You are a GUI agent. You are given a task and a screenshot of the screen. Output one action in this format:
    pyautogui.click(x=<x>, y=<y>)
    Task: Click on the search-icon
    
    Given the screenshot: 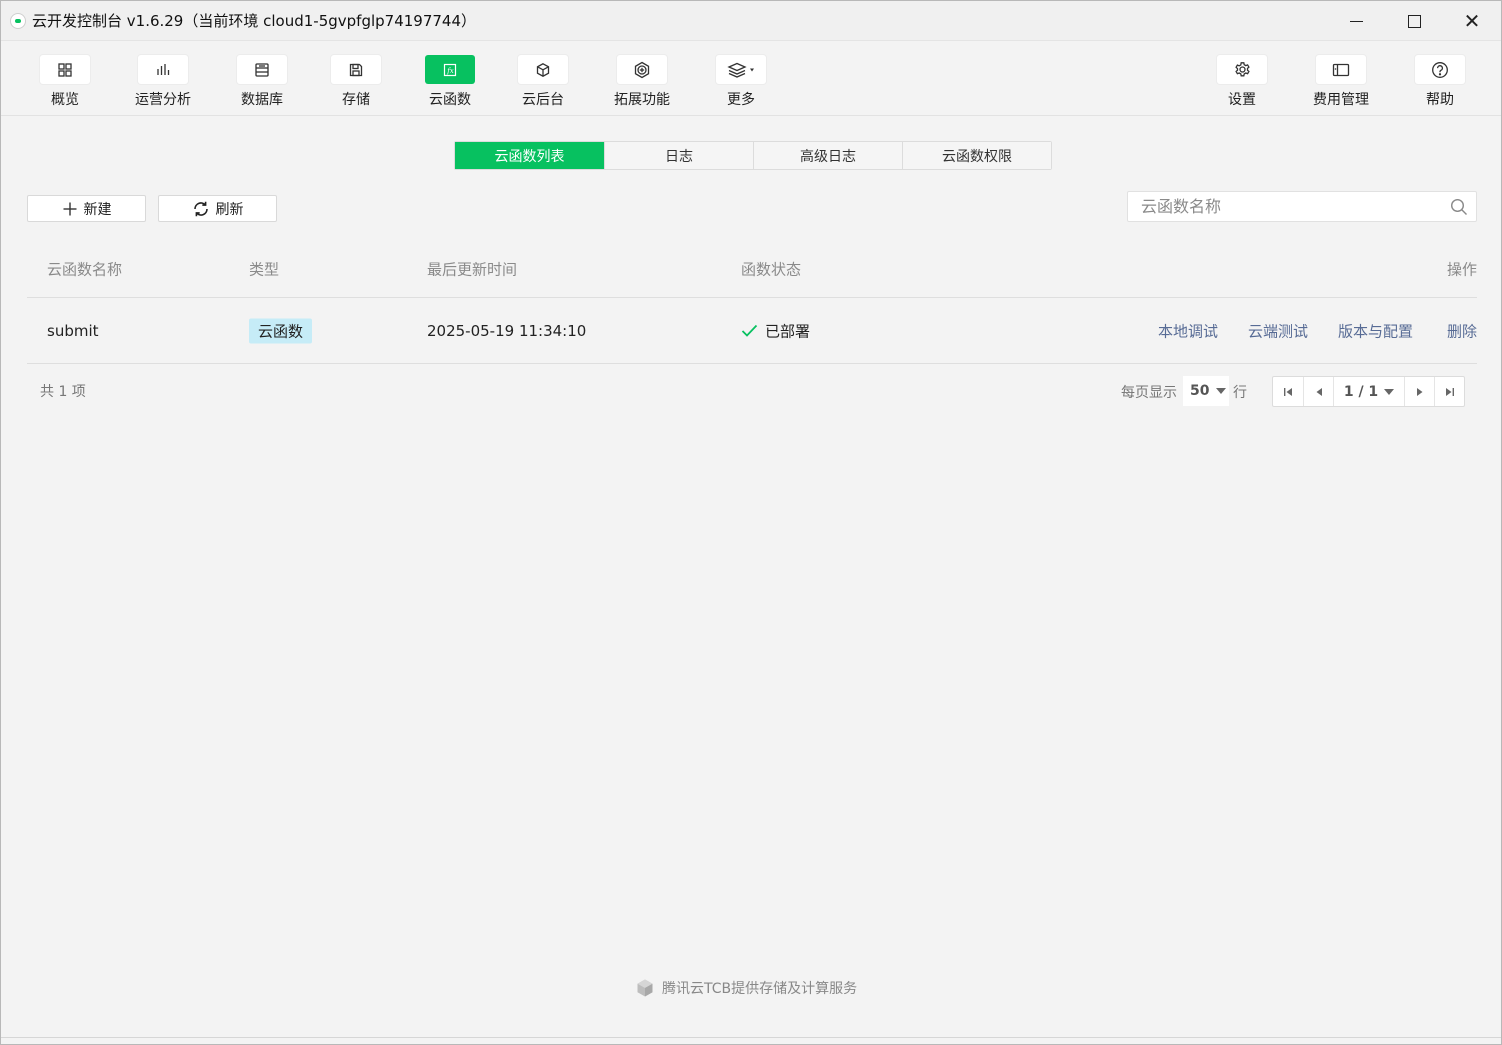 What is the action you would take?
    pyautogui.click(x=1459, y=209)
    